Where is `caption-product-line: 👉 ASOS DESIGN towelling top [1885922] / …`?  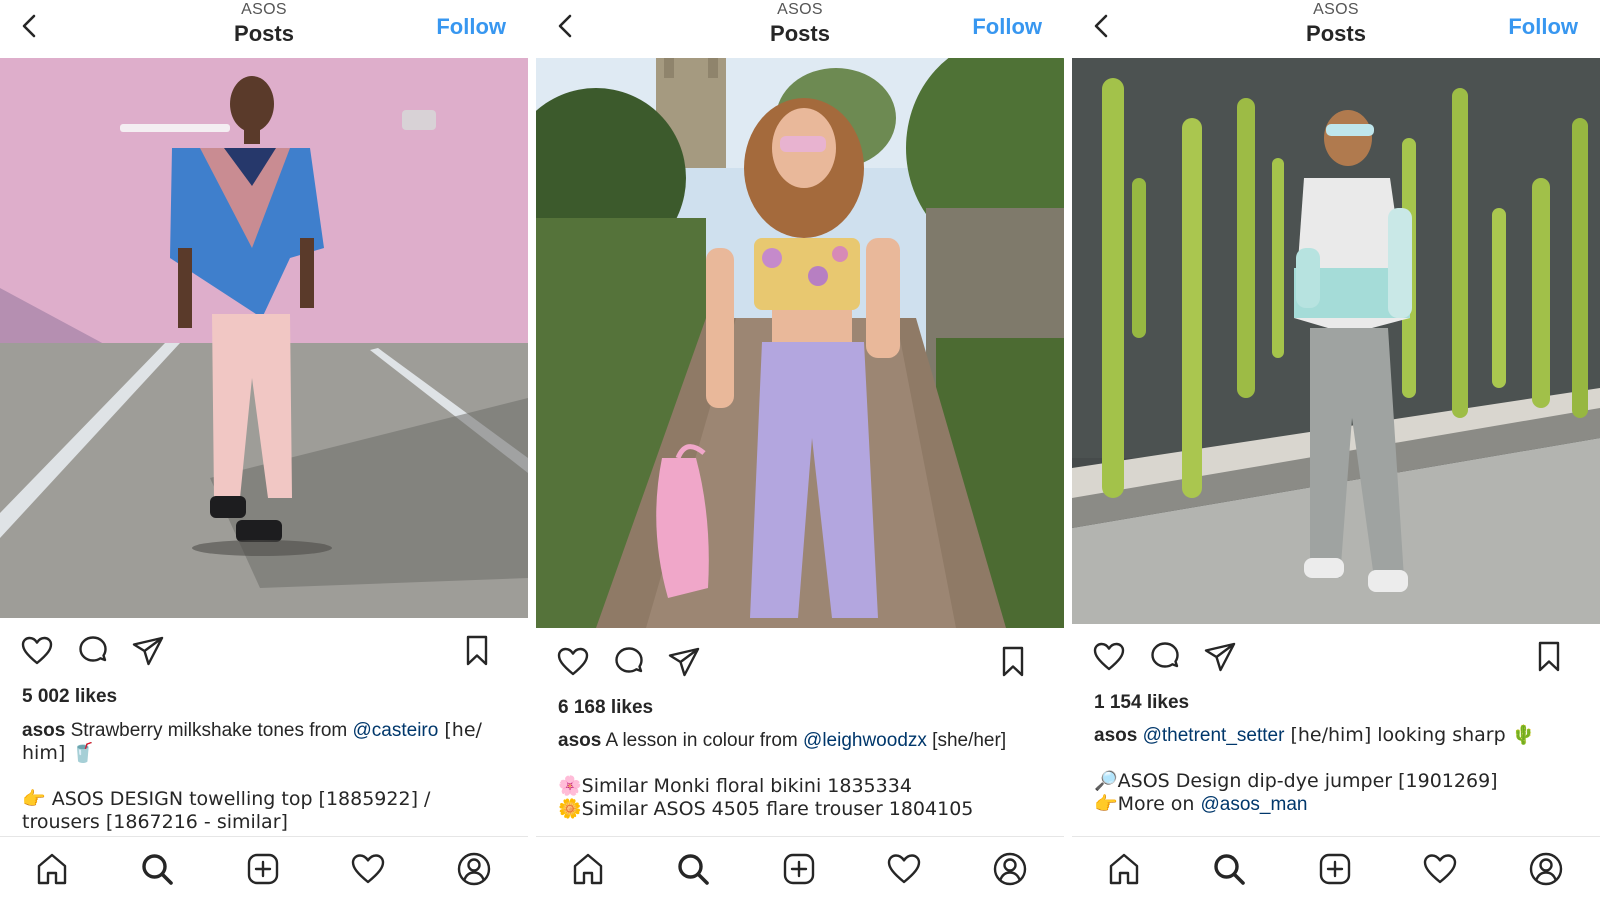 caption-product-line: 👉 ASOS DESIGN towelling top [1885922] / … is located at coordinates (226, 810).